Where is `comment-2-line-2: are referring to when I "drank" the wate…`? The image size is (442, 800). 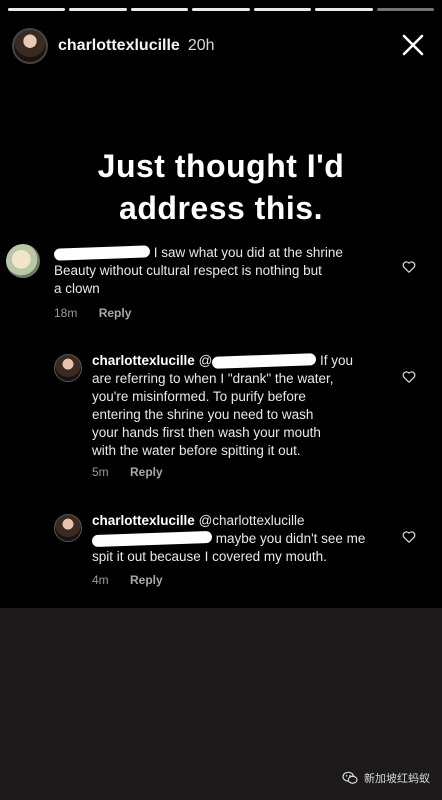
comment-2-line-2: are referring to when I "drank" the wate… is located at coordinates (213, 378).